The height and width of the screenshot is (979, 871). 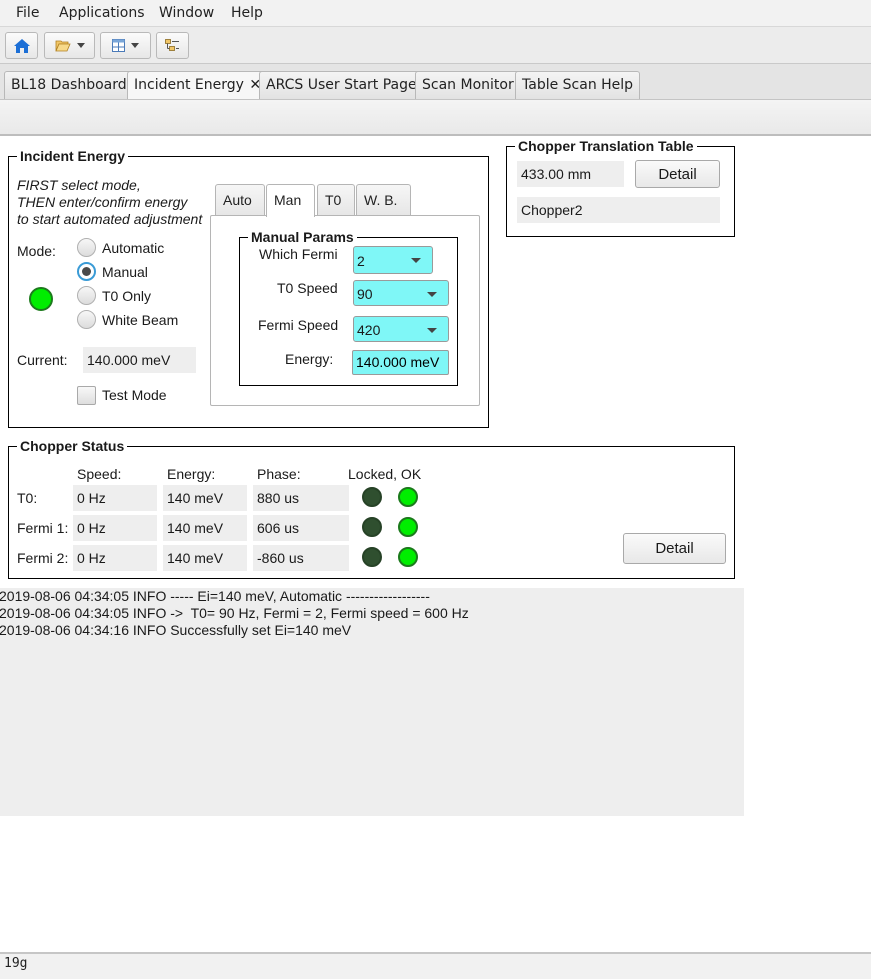 What do you see at coordinates (27, 498) in the screenshot?
I see `t0-row-label: T0:` at bounding box center [27, 498].